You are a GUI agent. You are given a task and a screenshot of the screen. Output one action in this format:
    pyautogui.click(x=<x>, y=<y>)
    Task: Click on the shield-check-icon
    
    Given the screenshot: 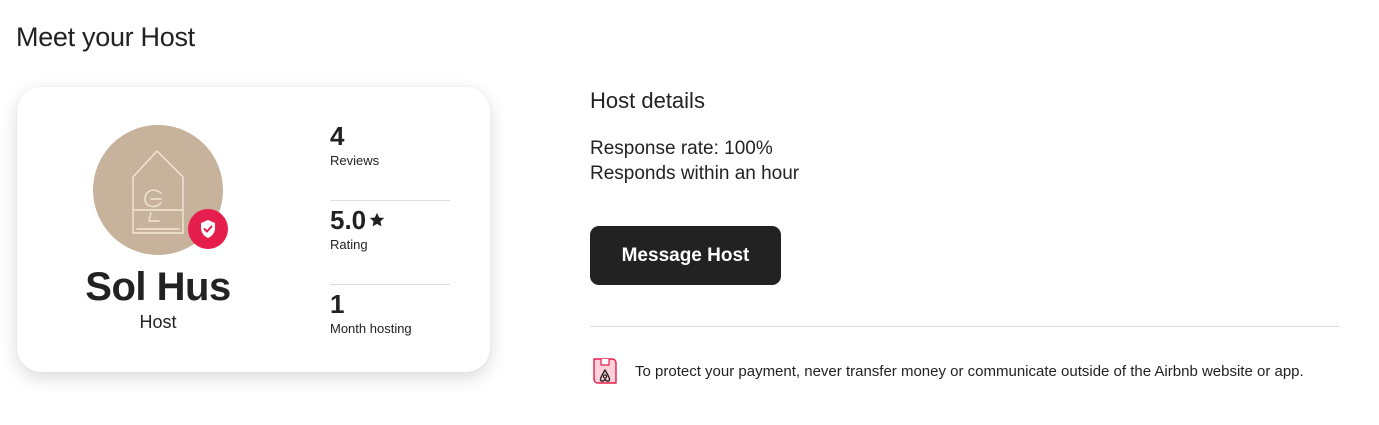 What is the action you would take?
    pyautogui.click(x=208, y=229)
    